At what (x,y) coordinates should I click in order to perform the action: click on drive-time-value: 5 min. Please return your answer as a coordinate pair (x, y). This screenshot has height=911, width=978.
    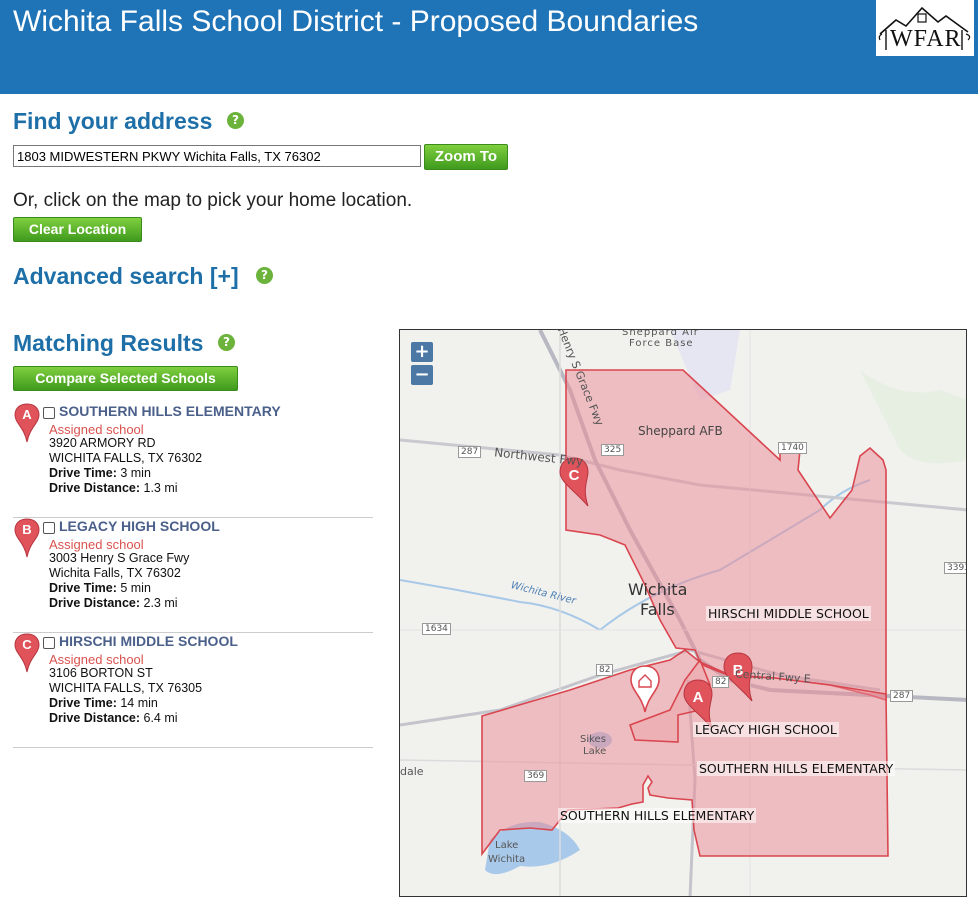
    Looking at the image, I should click on (135, 588).